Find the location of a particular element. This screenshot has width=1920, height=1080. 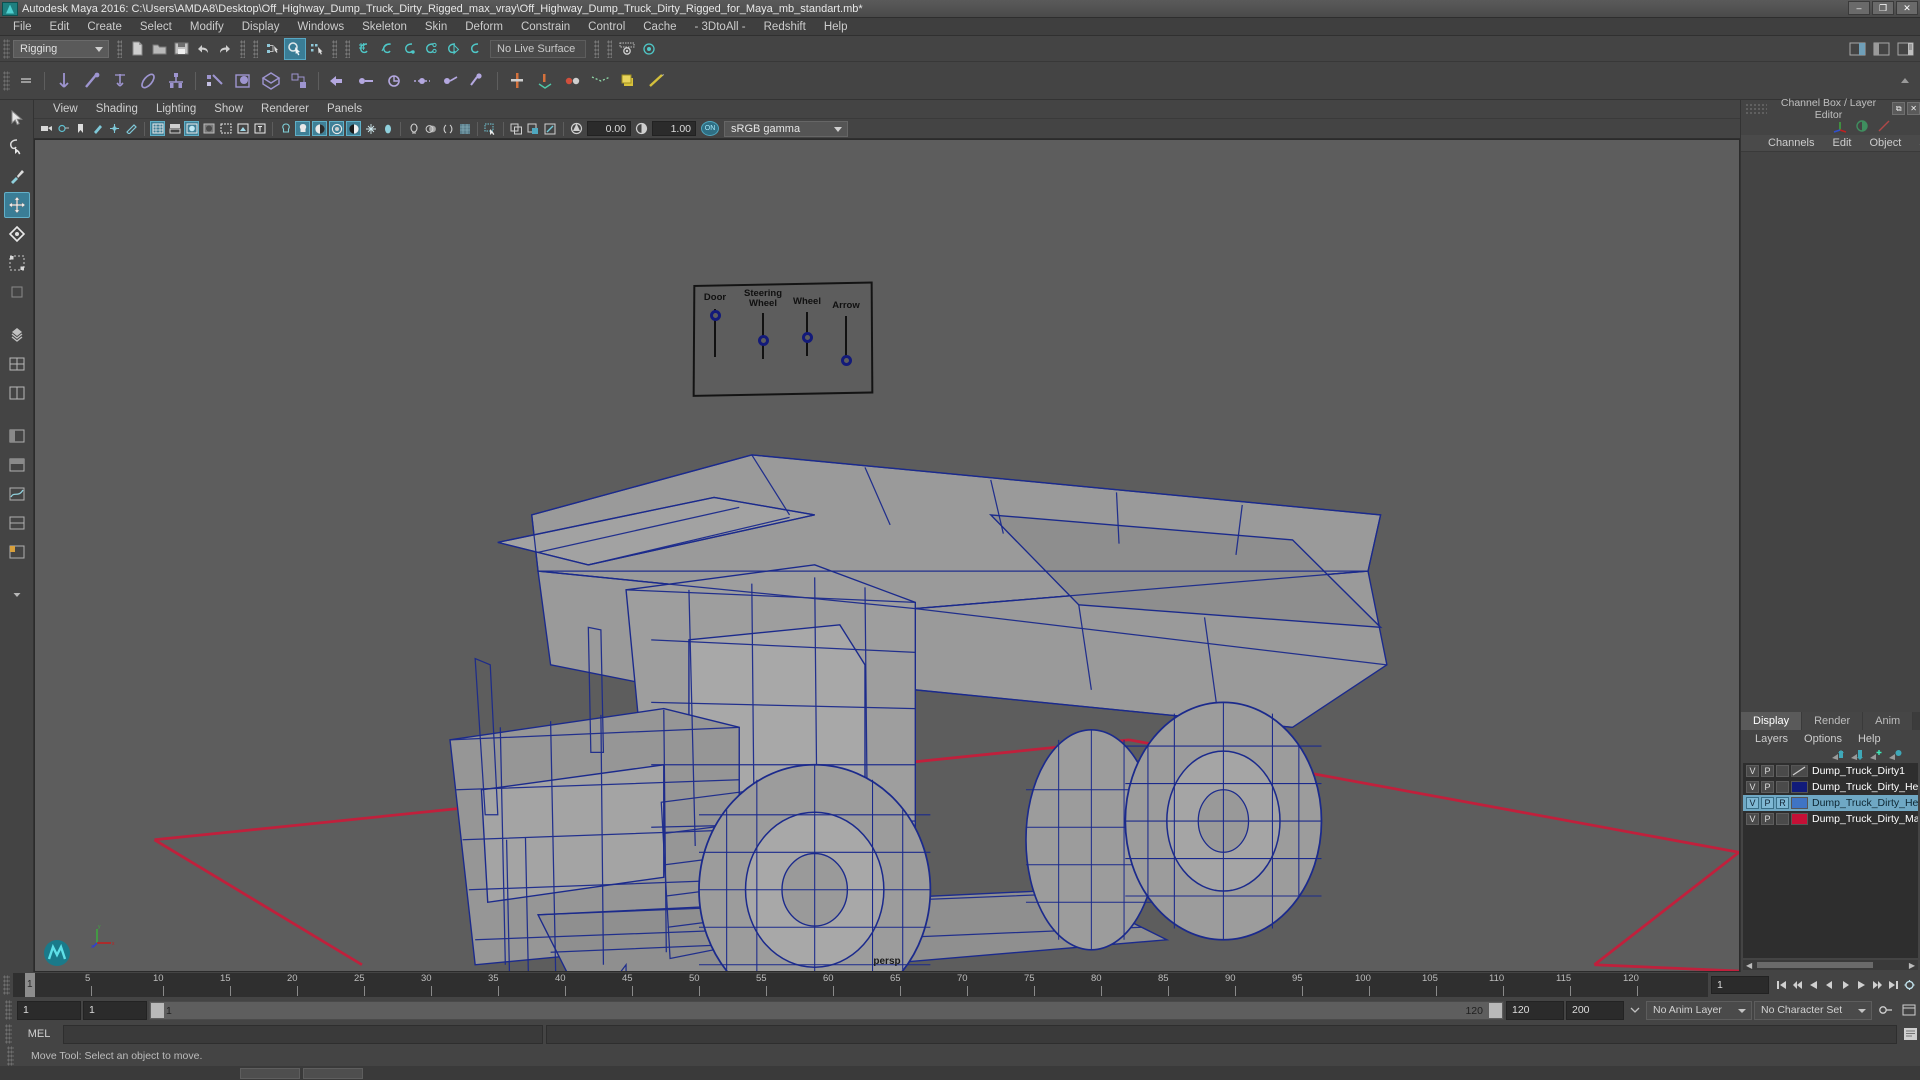

animation-preferences-icon is located at coordinates (1909, 985).